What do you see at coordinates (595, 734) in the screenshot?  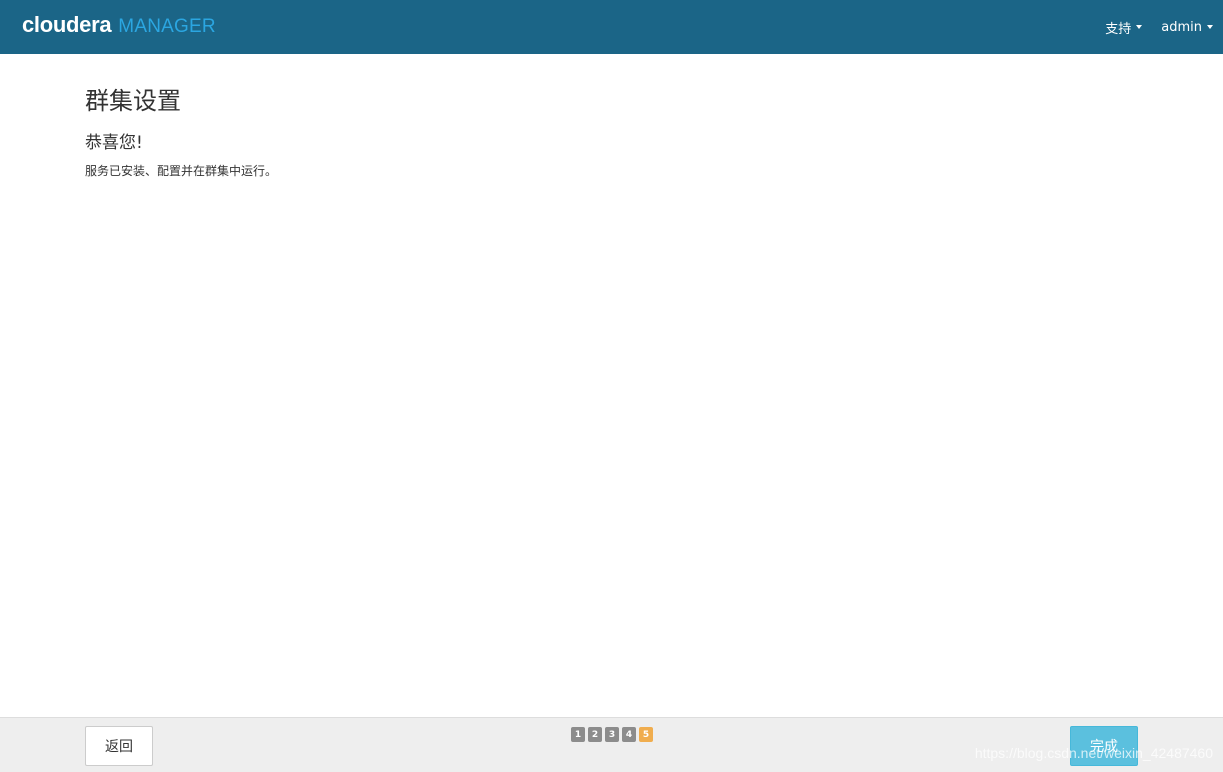 I see `step-2-badge: 2` at bounding box center [595, 734].